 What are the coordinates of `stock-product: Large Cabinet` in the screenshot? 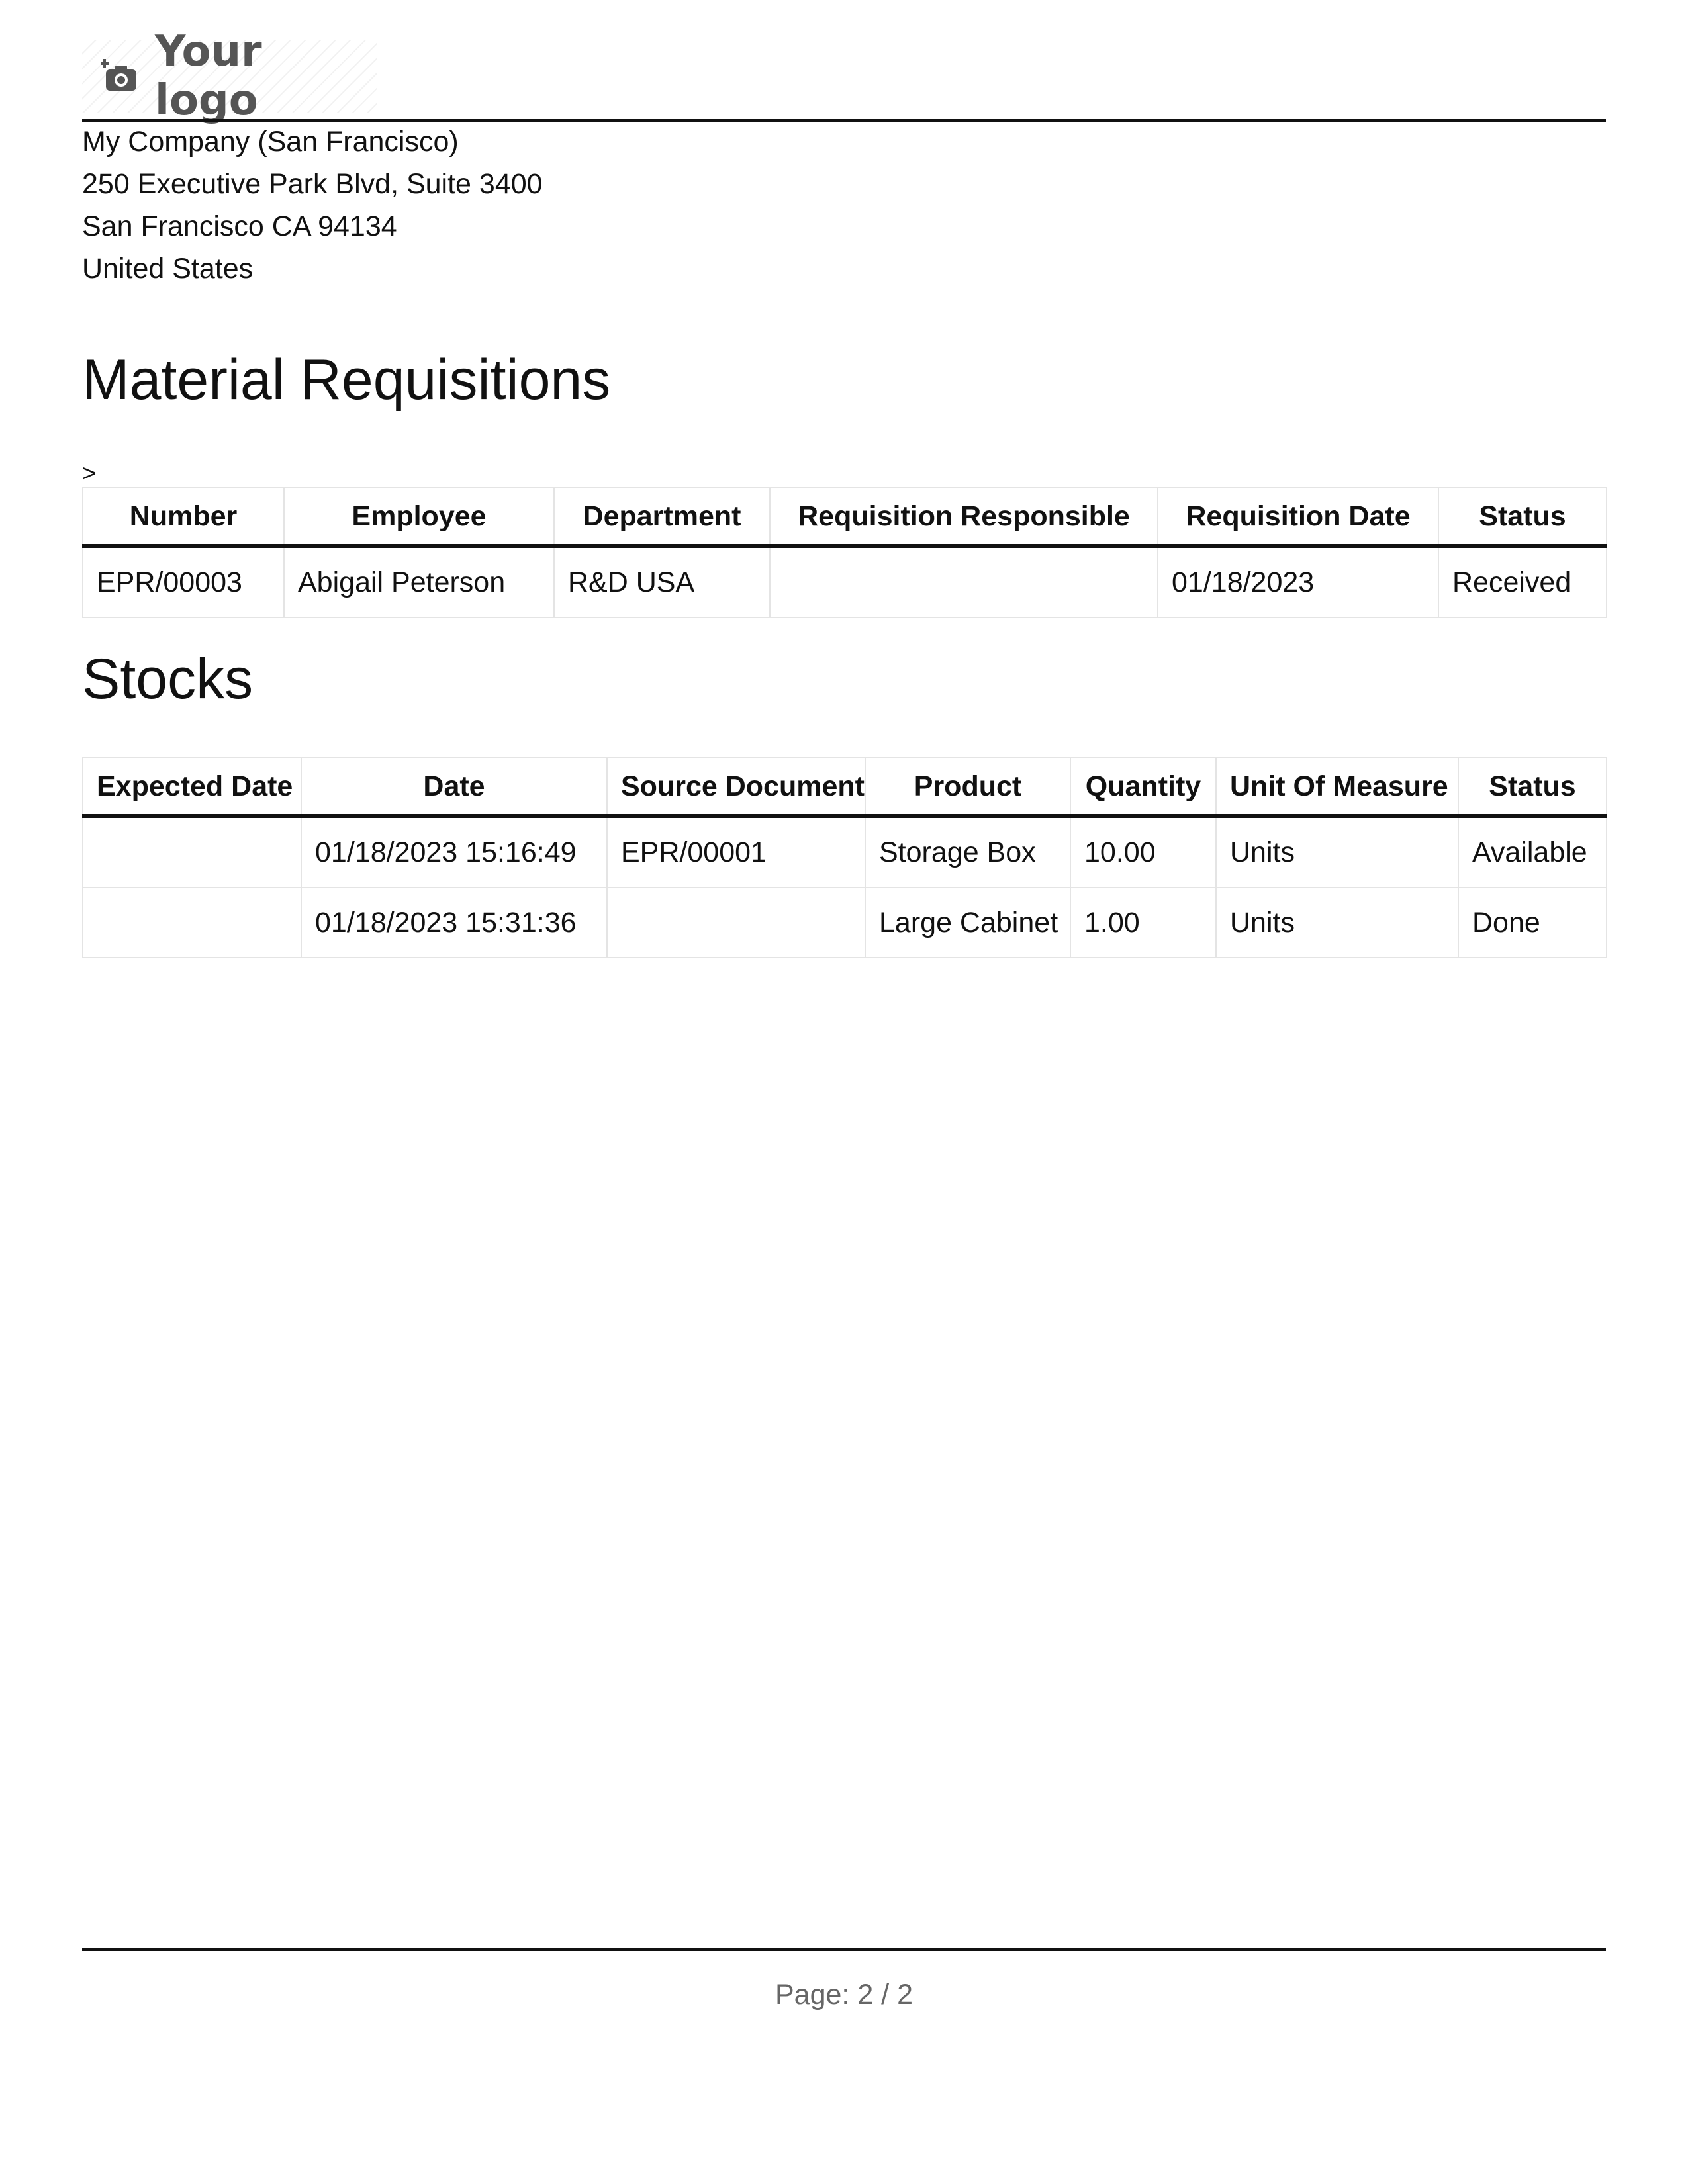 It's located at (968, 923).